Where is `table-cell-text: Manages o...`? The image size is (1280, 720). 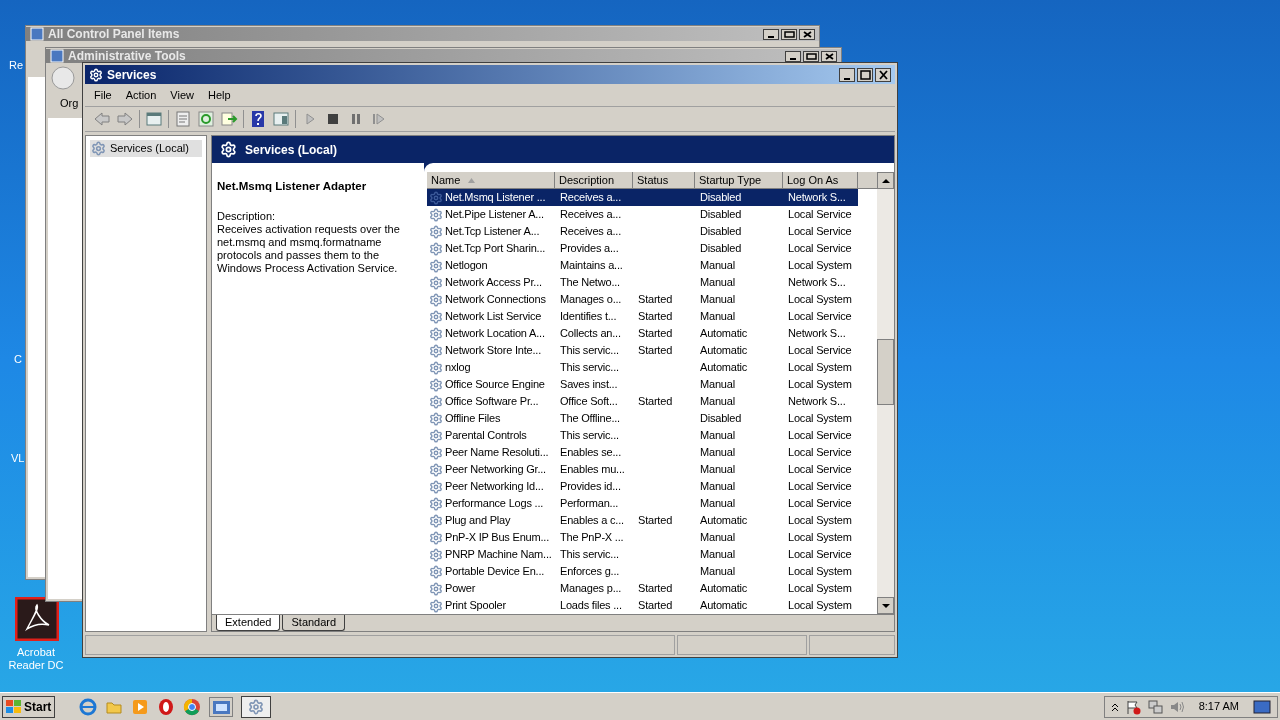 table-cell-text: Manages o... is located at coordinates (591, 300).